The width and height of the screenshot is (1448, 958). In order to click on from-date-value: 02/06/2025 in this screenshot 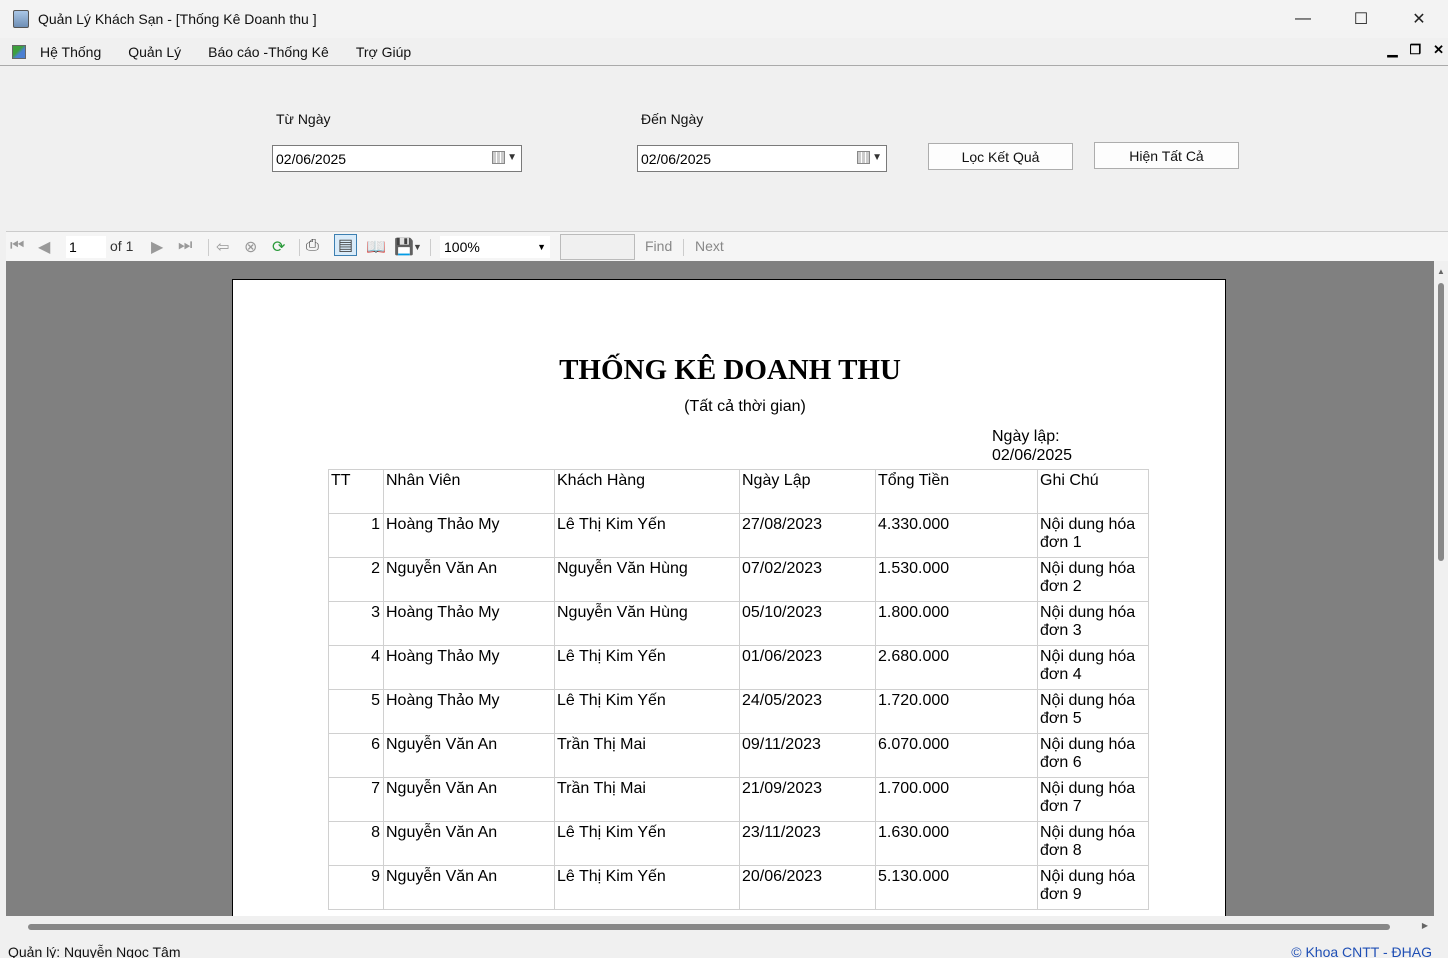, I will do `click(311, 158)`.